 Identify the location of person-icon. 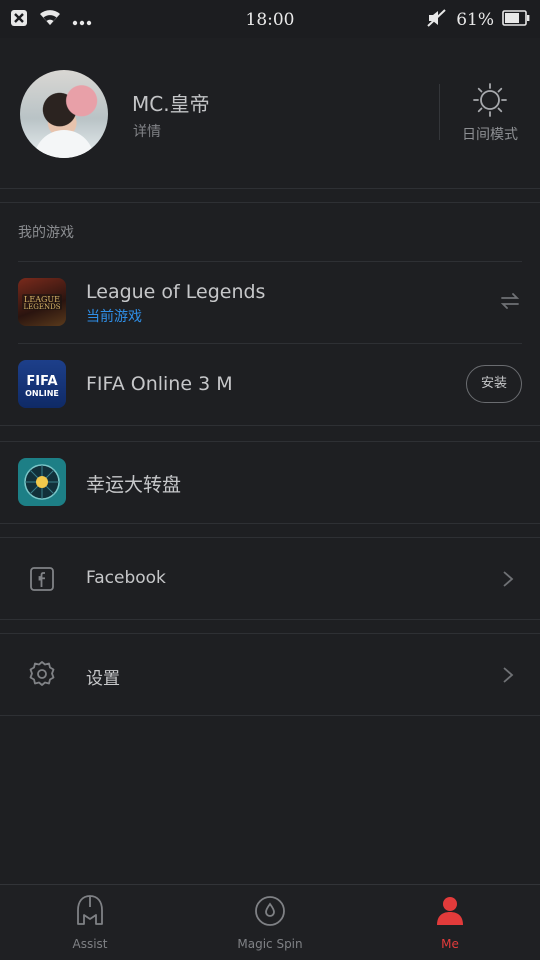
(450, 911).